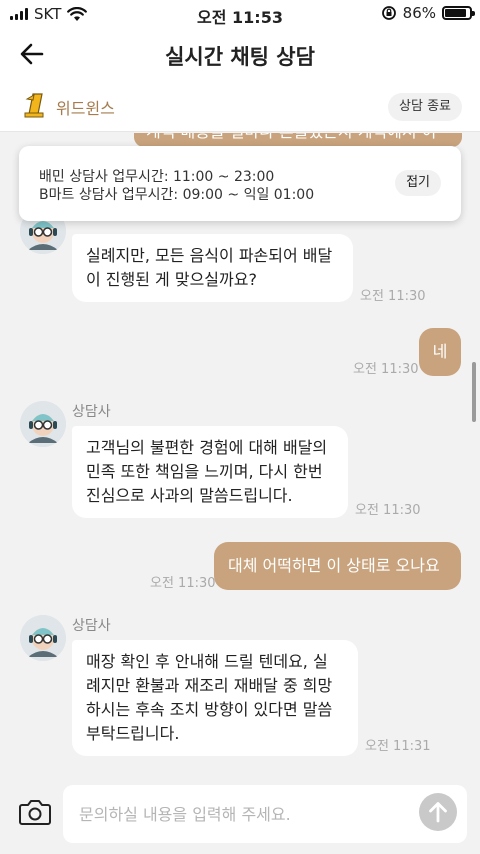  What do you see at coordinates (204, 471) in the screenshot?
I see `message-line: 민족 또한 책임을 느끼며, 다시 한번` at bounding box center [204, 471].